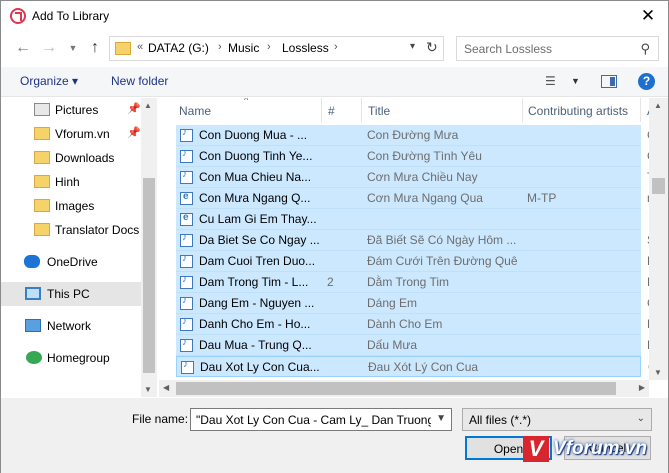 The width and height of the screenshot is (669, 473). I want to click on sidebar-item-label: OneDrive, so click(72, 262).